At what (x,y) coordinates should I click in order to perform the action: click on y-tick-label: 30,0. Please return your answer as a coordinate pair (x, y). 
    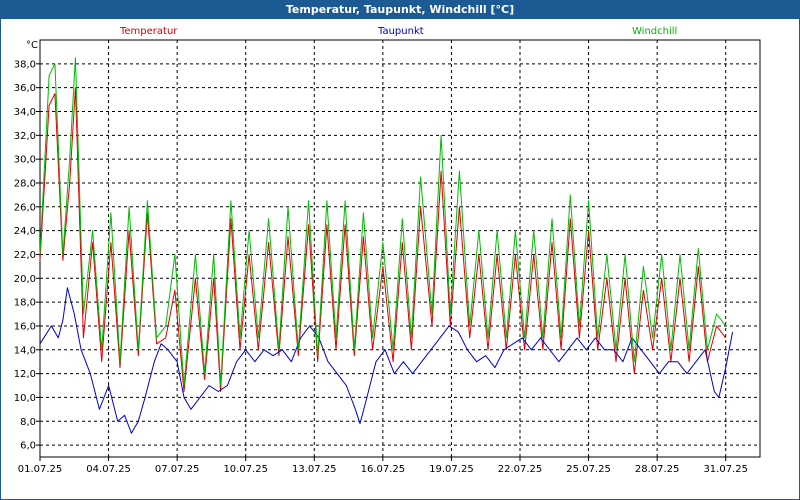
    Looking at the image, I should click on (25, 160).